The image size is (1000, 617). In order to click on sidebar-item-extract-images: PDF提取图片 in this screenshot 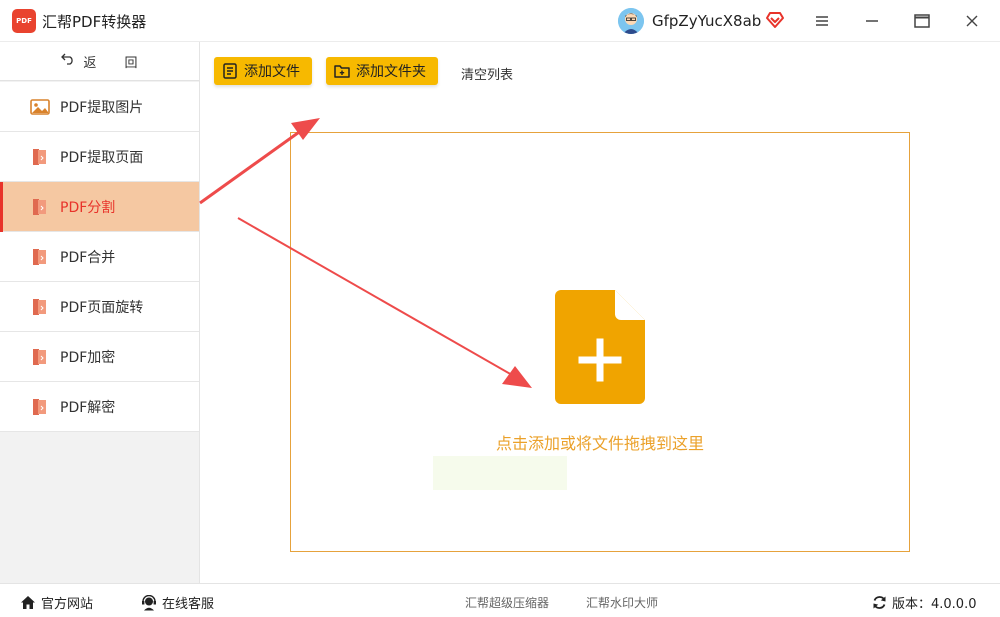, I will do `click(99, 107)`.